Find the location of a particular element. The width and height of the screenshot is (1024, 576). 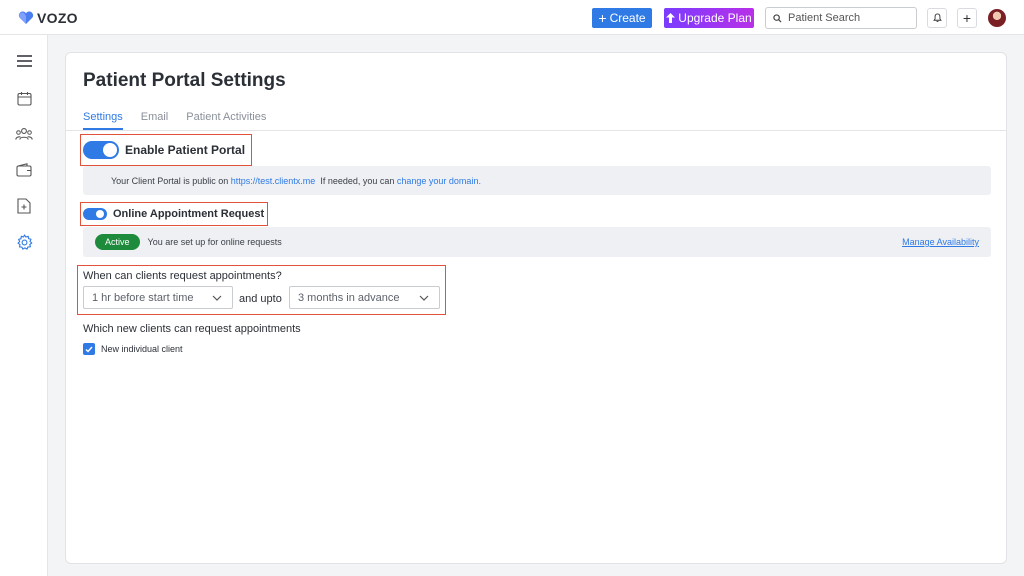

menu-icon is located at coordinates (24, 61).